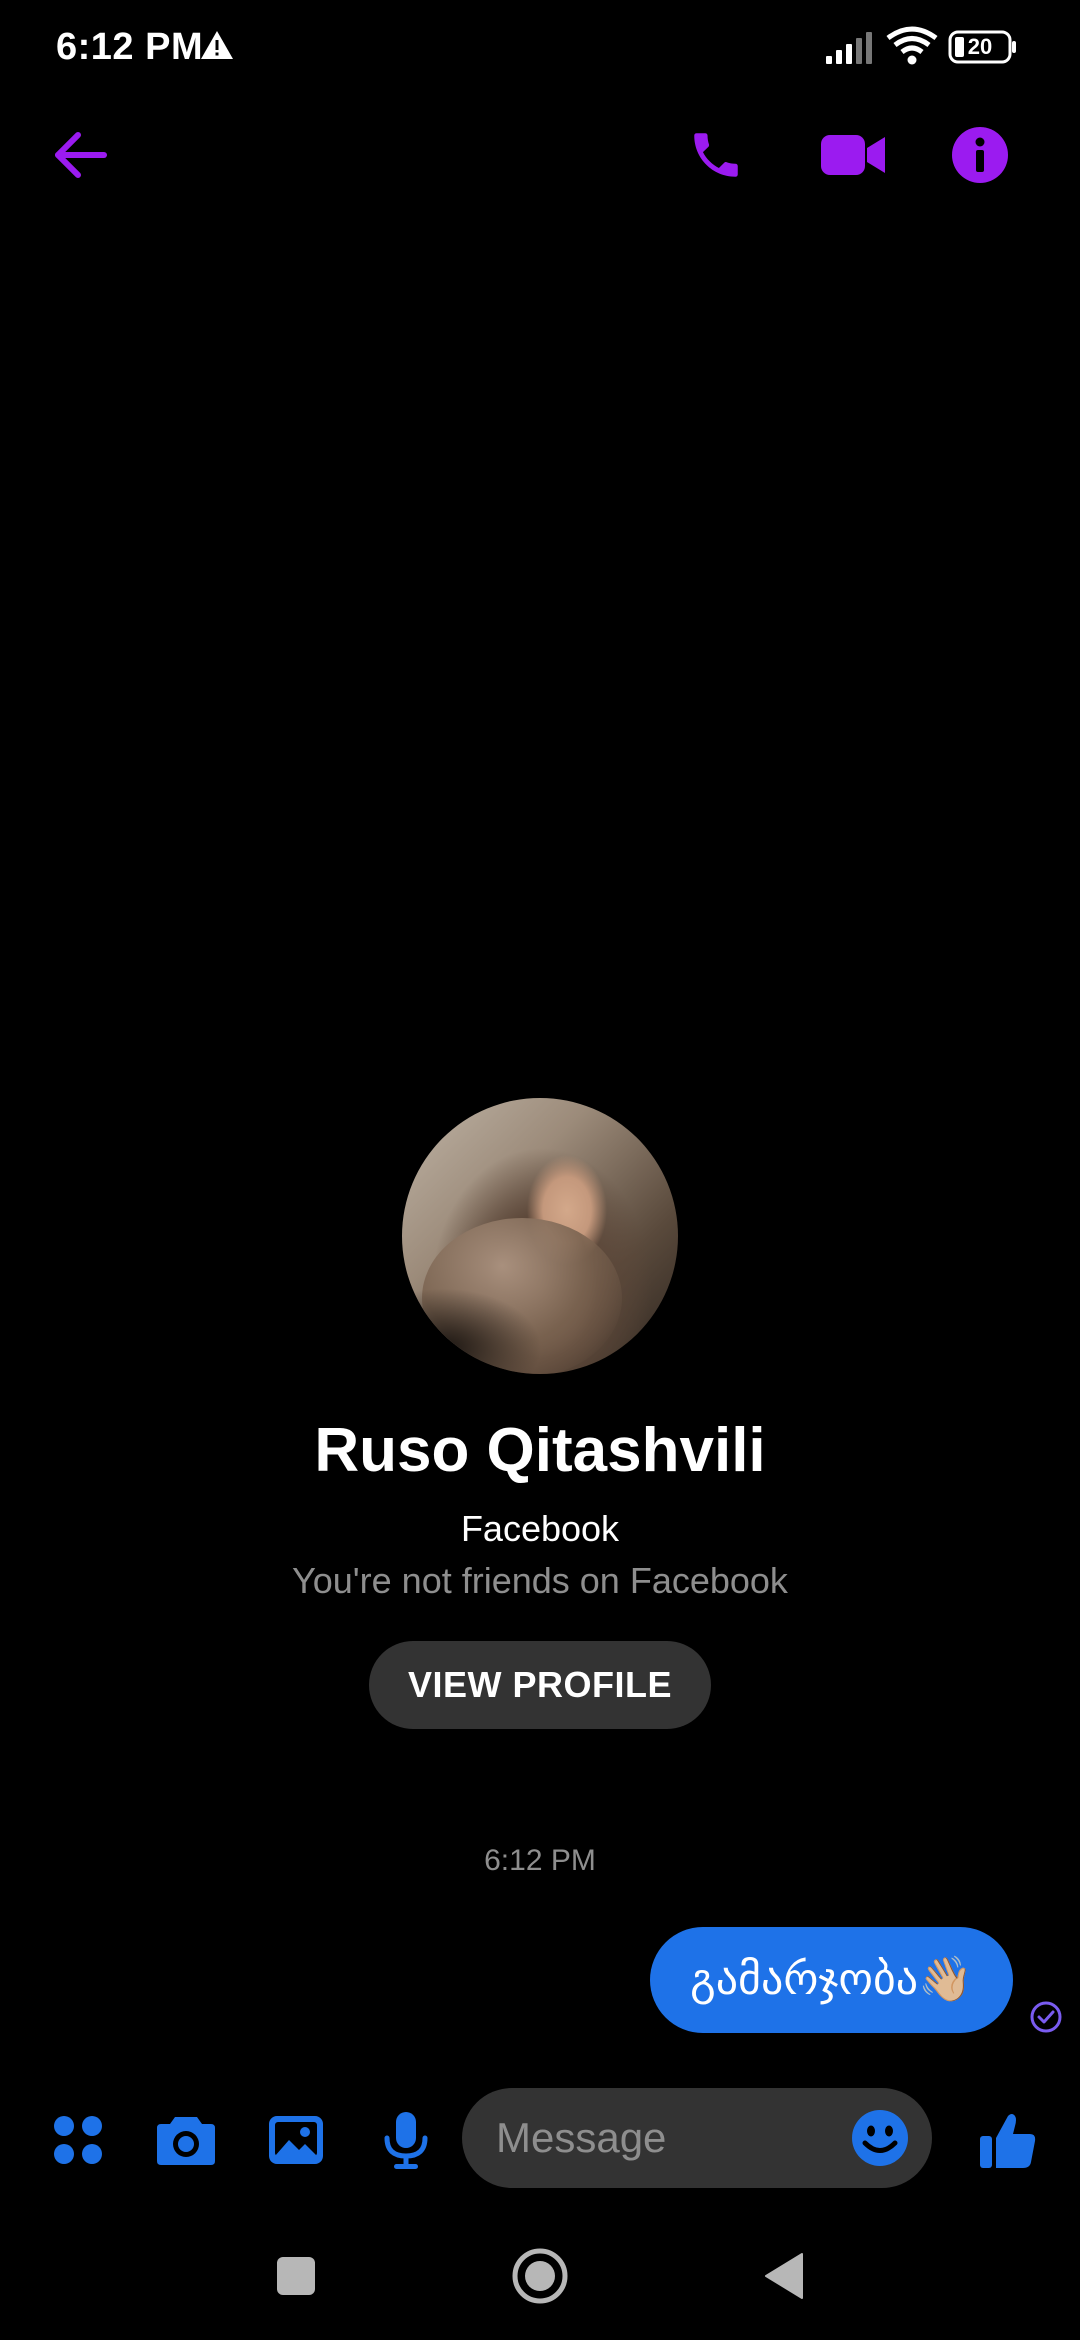 The height and width of the screenshot is (2340, 1080). I want to click on phone-icon, so click(716, 155).